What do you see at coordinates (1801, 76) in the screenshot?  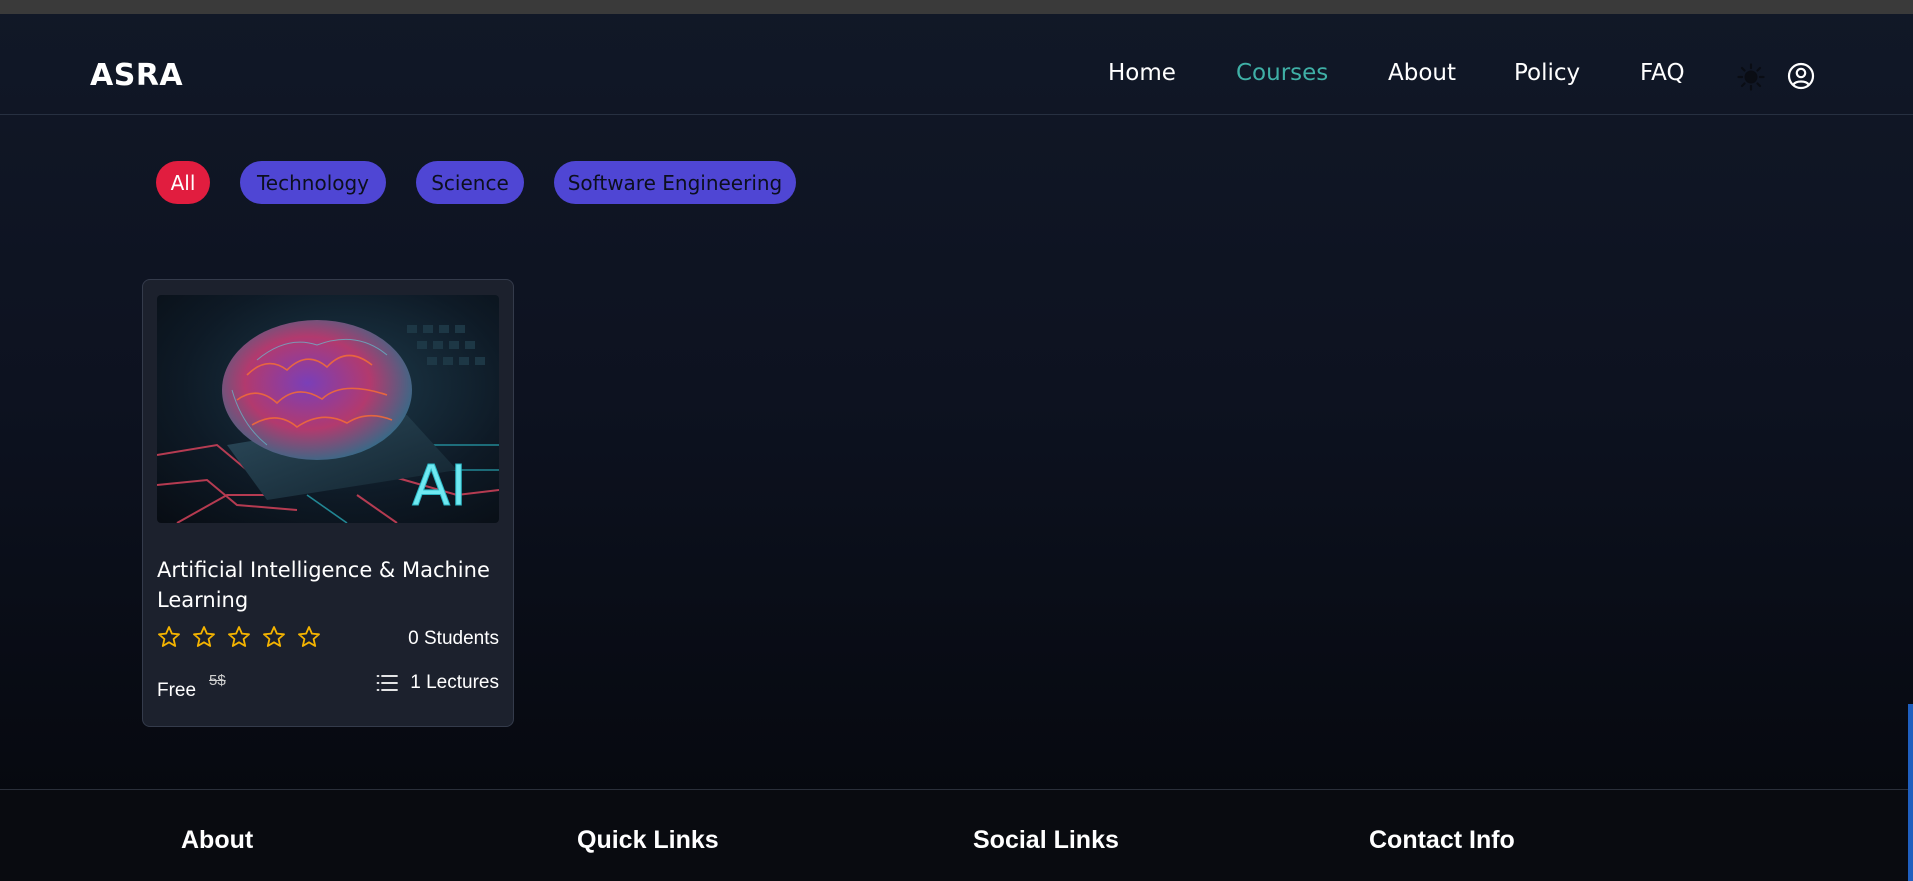 I see `user-circle-icon` at bounding box center [1801, 76].